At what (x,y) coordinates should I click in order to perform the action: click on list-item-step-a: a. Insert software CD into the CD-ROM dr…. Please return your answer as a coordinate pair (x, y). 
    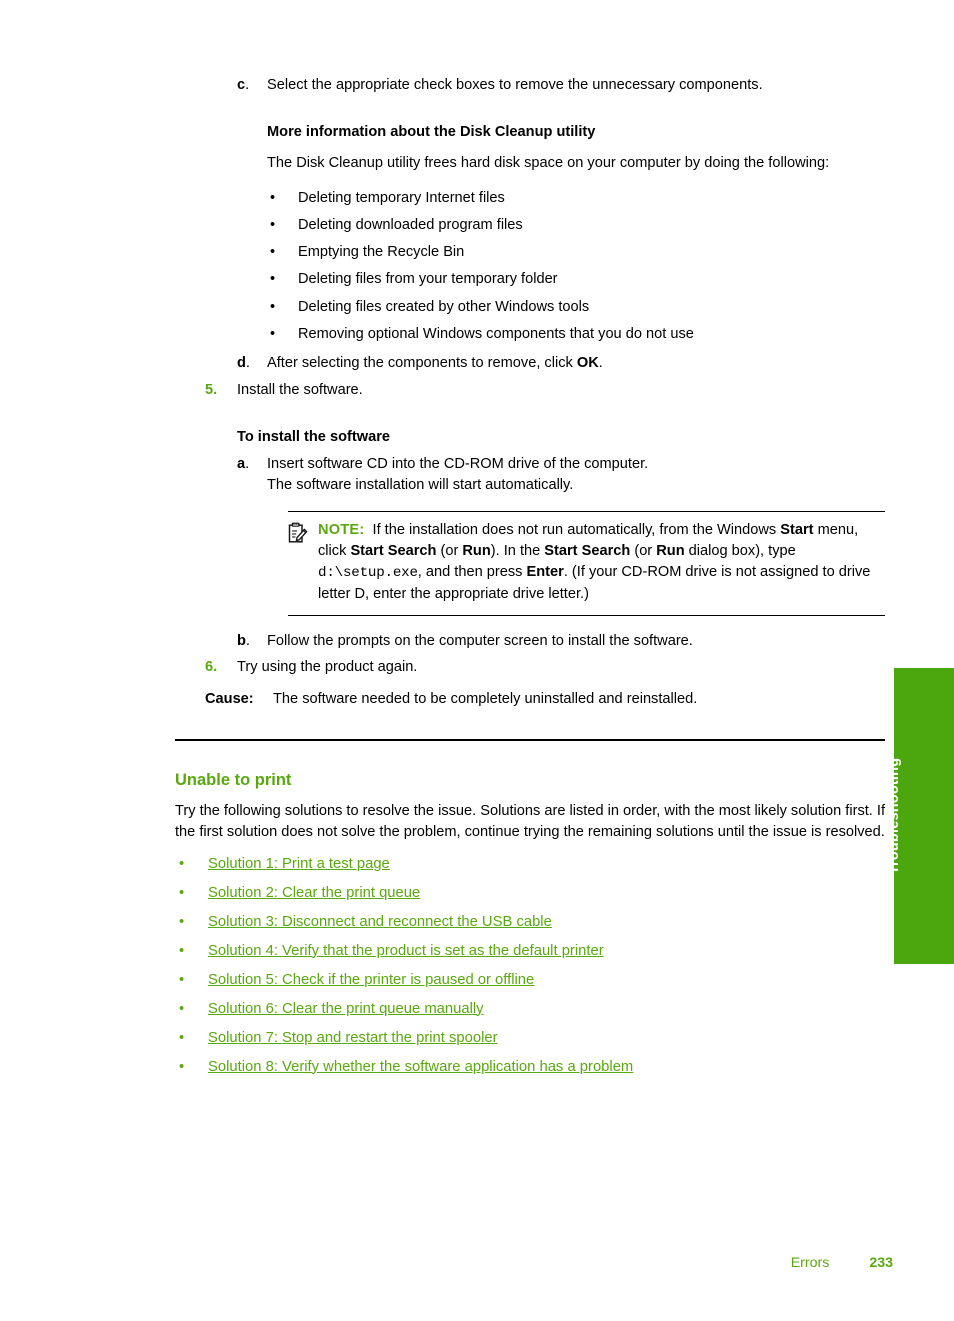
    Looking at the image, I should click on (562, 475).